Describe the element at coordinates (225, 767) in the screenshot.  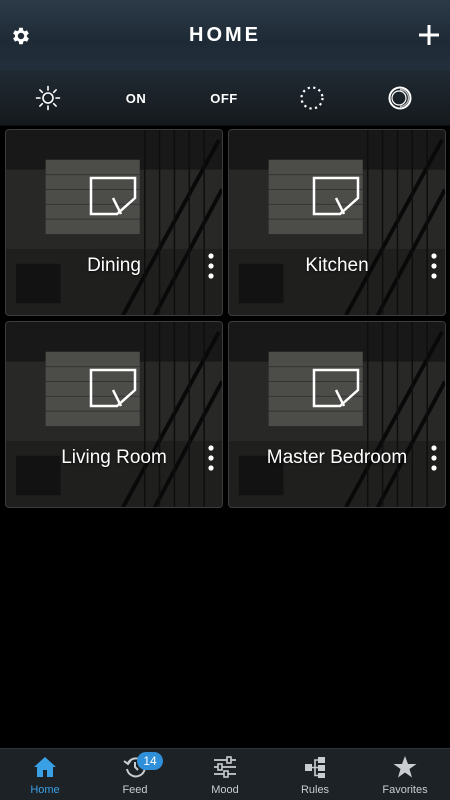
I see `sliders-icon` at that location.